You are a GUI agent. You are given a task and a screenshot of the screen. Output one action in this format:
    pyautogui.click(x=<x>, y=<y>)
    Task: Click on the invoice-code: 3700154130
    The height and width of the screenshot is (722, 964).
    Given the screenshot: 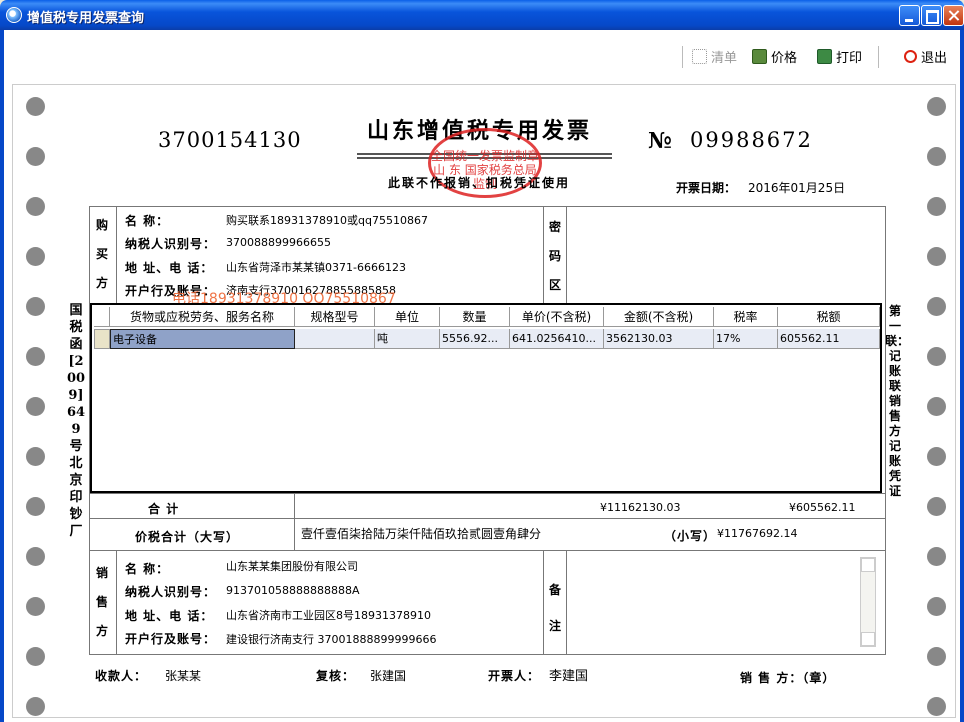 What is the action you would take?
    pyautogui.click(x=230, y=140)
    